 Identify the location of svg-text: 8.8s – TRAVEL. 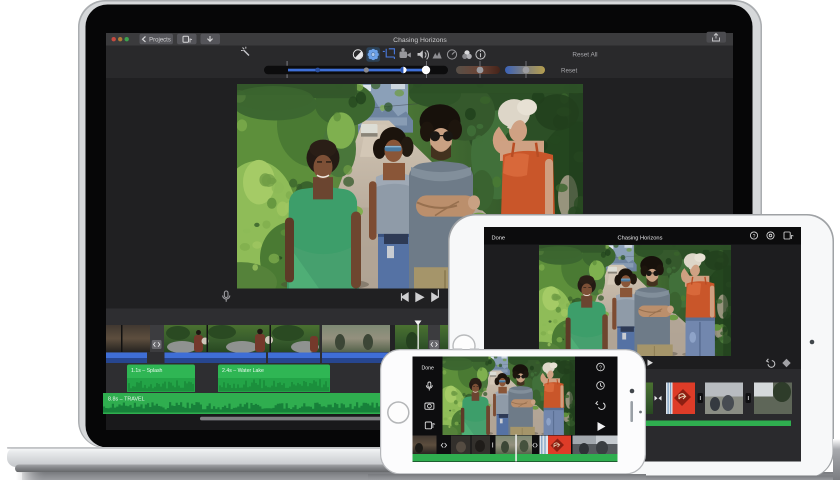
(126, 400).